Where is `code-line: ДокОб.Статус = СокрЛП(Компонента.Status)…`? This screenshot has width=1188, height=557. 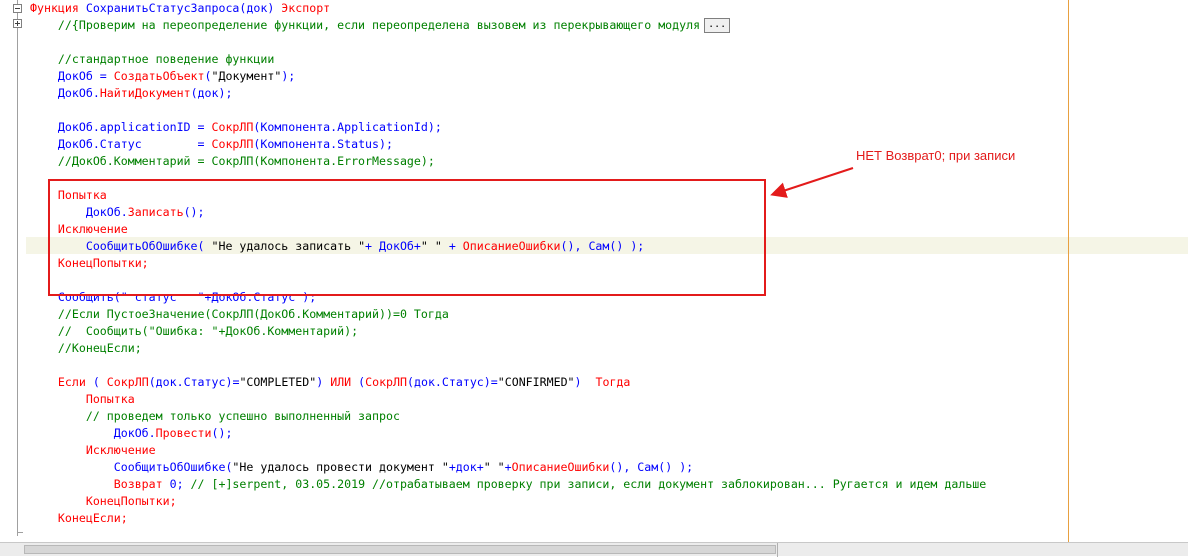
code-line: ДокОб.Статус = СокрЛП(Компонента.Status)… is located at coordinates (211, 144).